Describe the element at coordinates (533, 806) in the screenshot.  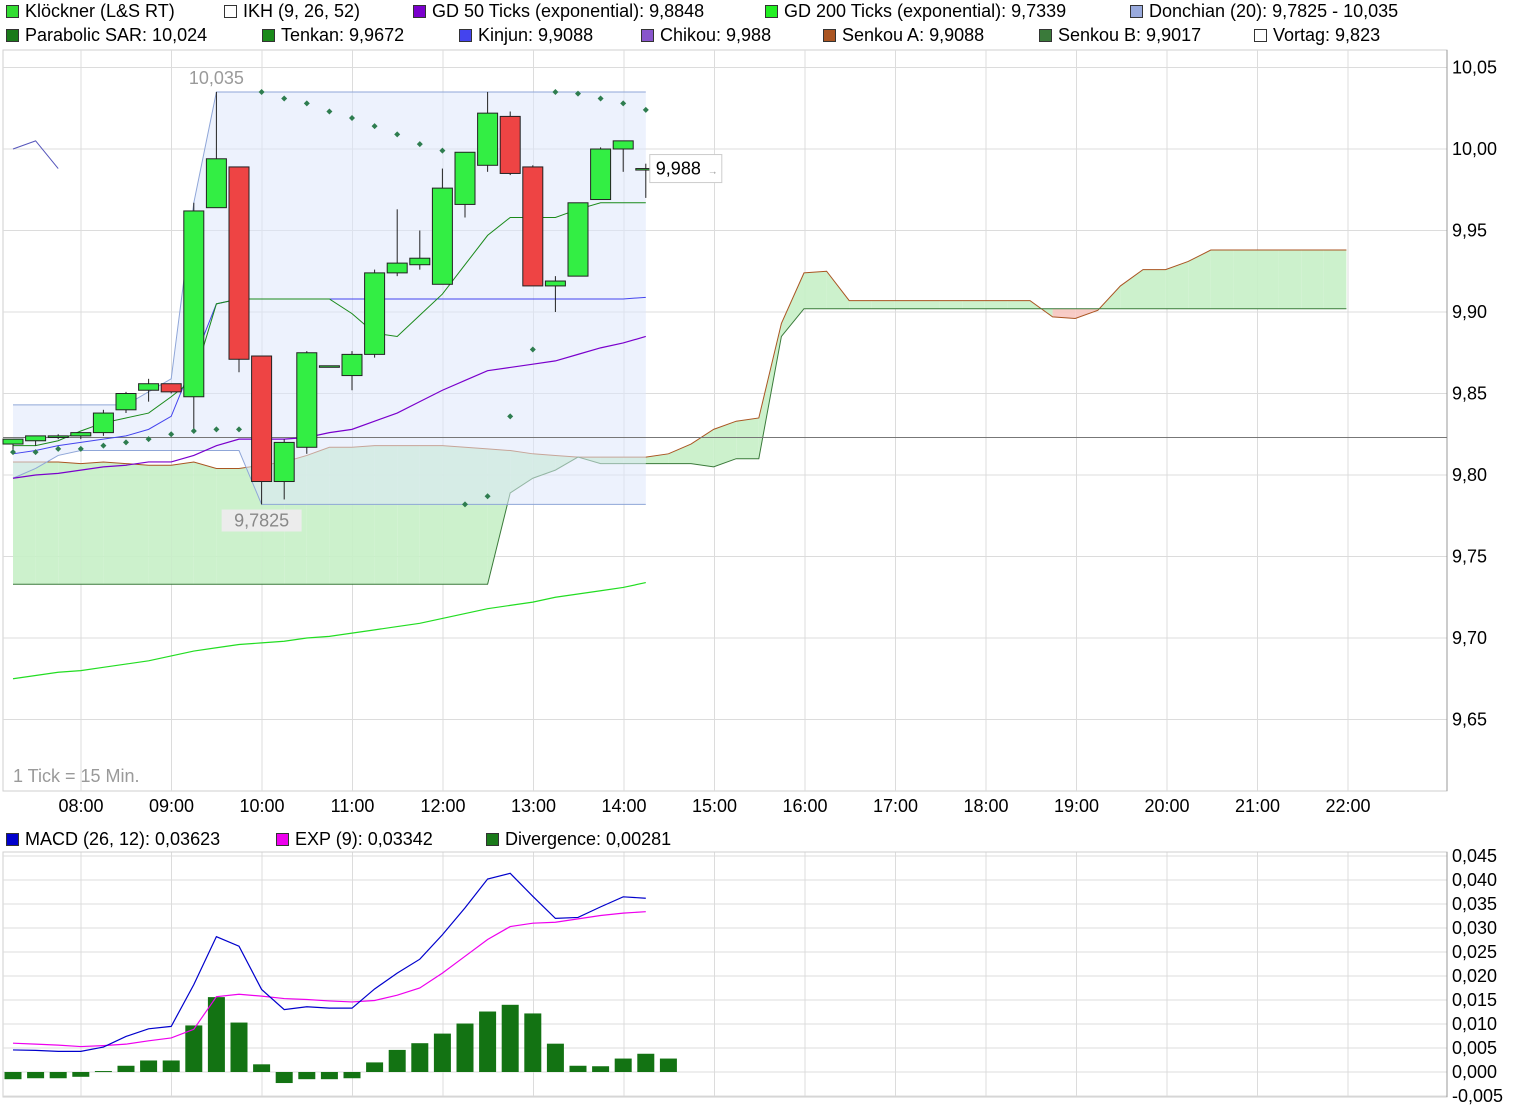
I see `x-tick-label: 13:00` at that location.